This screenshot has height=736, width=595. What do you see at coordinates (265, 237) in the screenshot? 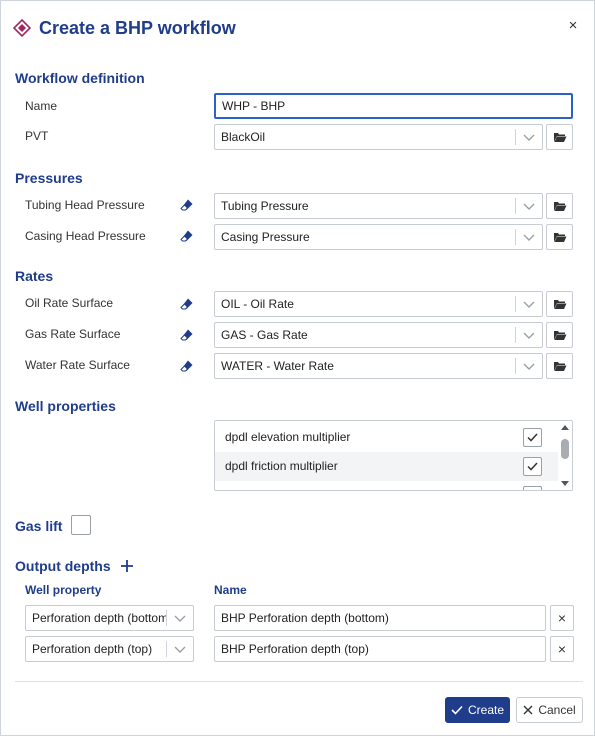
I see `casing-head-pressure-value: Casing Pressure` at bounding box center [265, 237].